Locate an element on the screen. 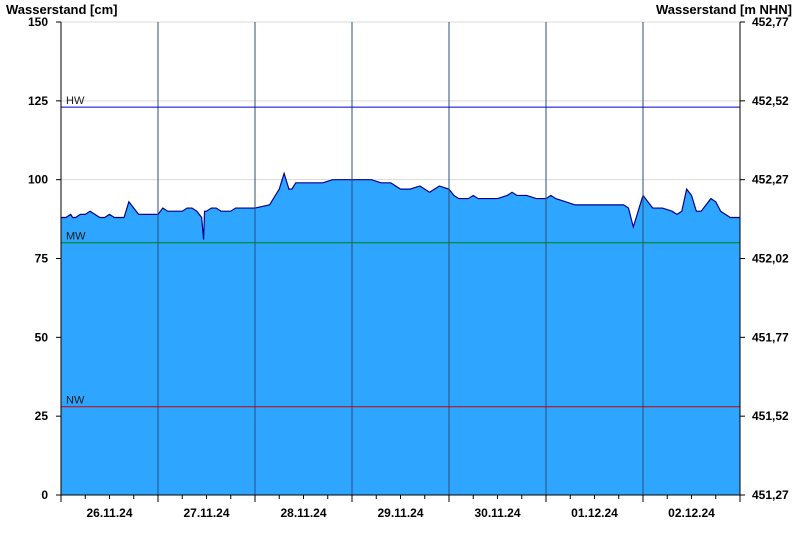  y2-tick-label: 452,27 is located at coordinates (770, 180).